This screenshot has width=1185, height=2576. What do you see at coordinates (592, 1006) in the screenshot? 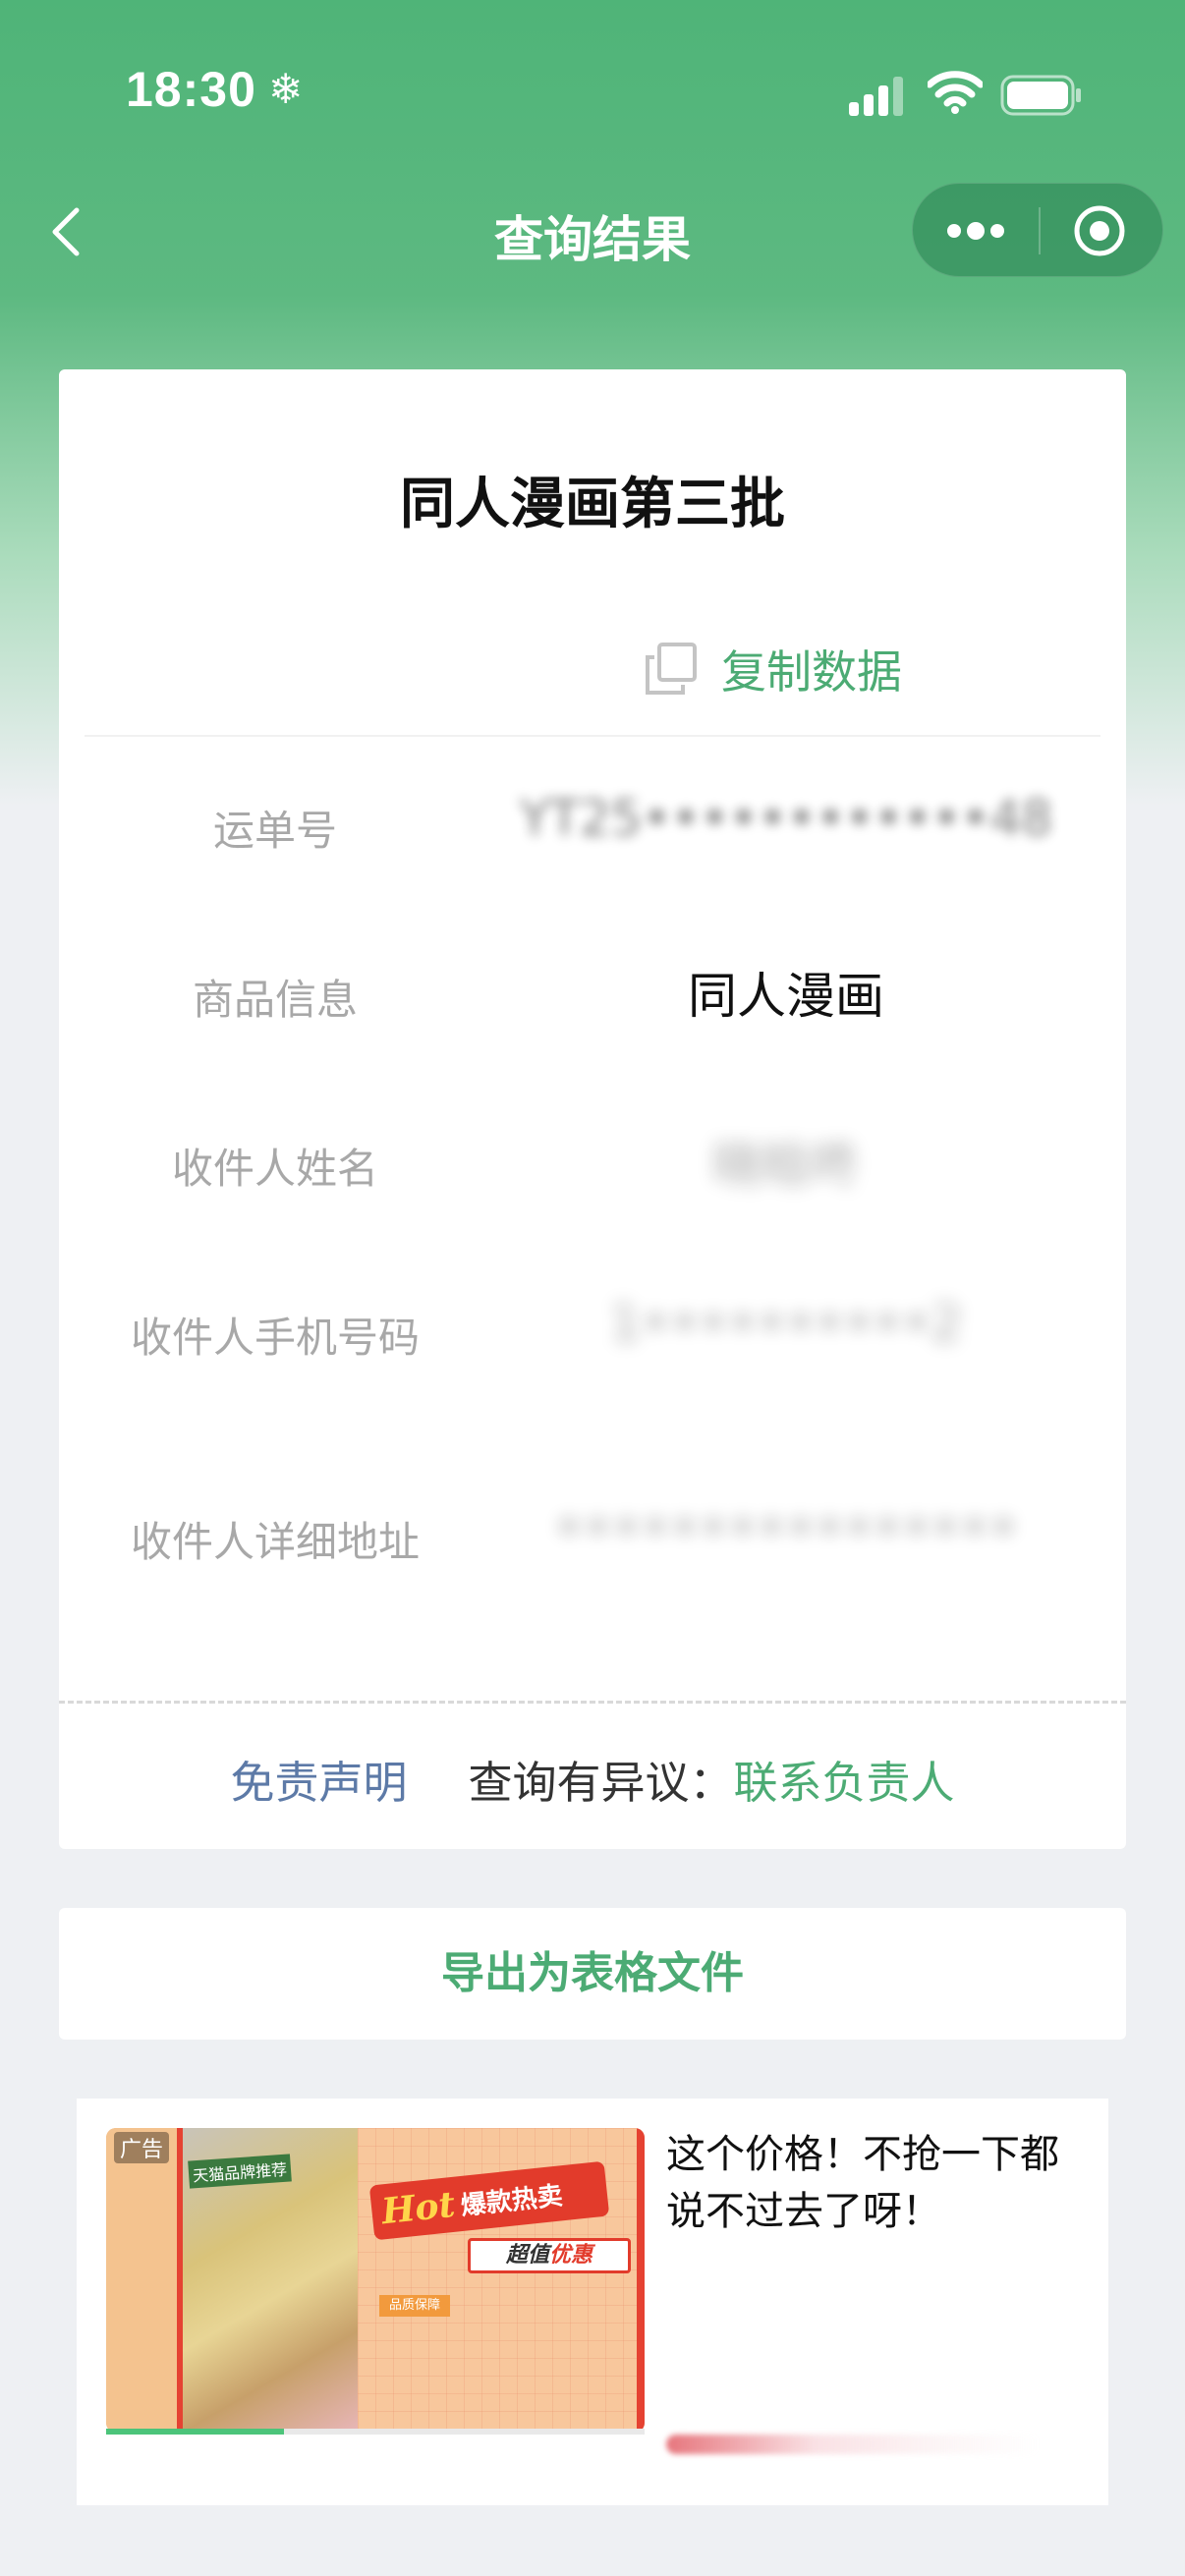
I see `info-row-product: 商品信息 同人漫画` at bounding box center [592, 1006].